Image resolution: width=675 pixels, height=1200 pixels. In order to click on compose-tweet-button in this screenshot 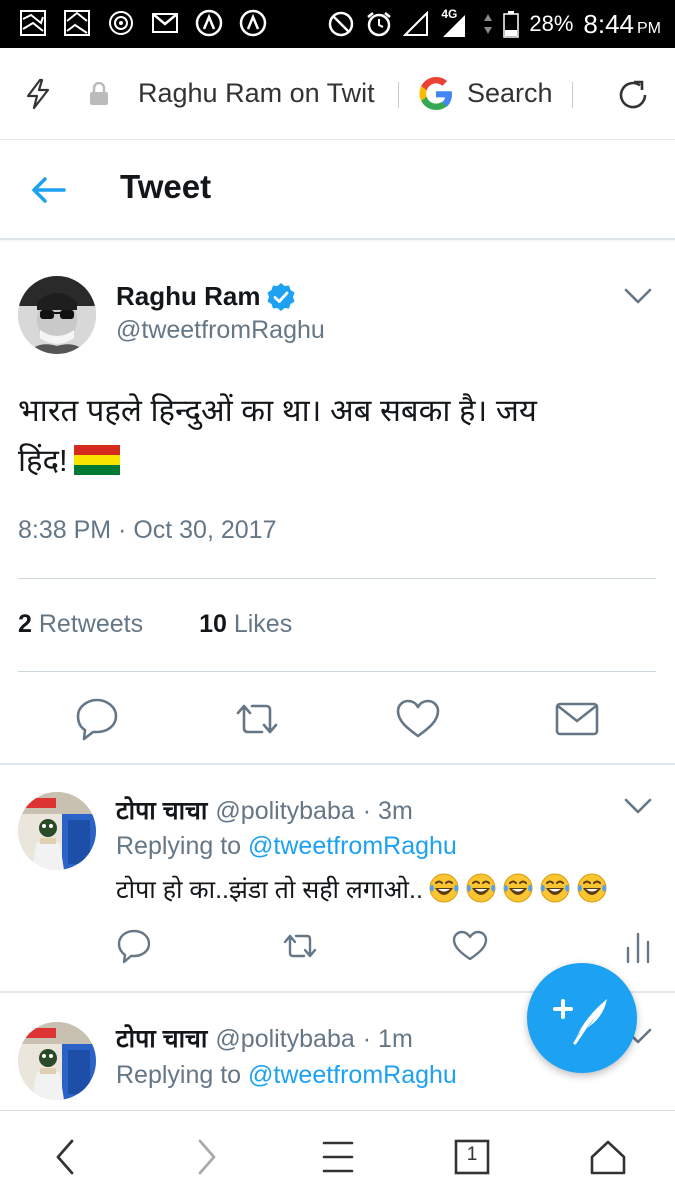, I will do `click(582, 1018)`.